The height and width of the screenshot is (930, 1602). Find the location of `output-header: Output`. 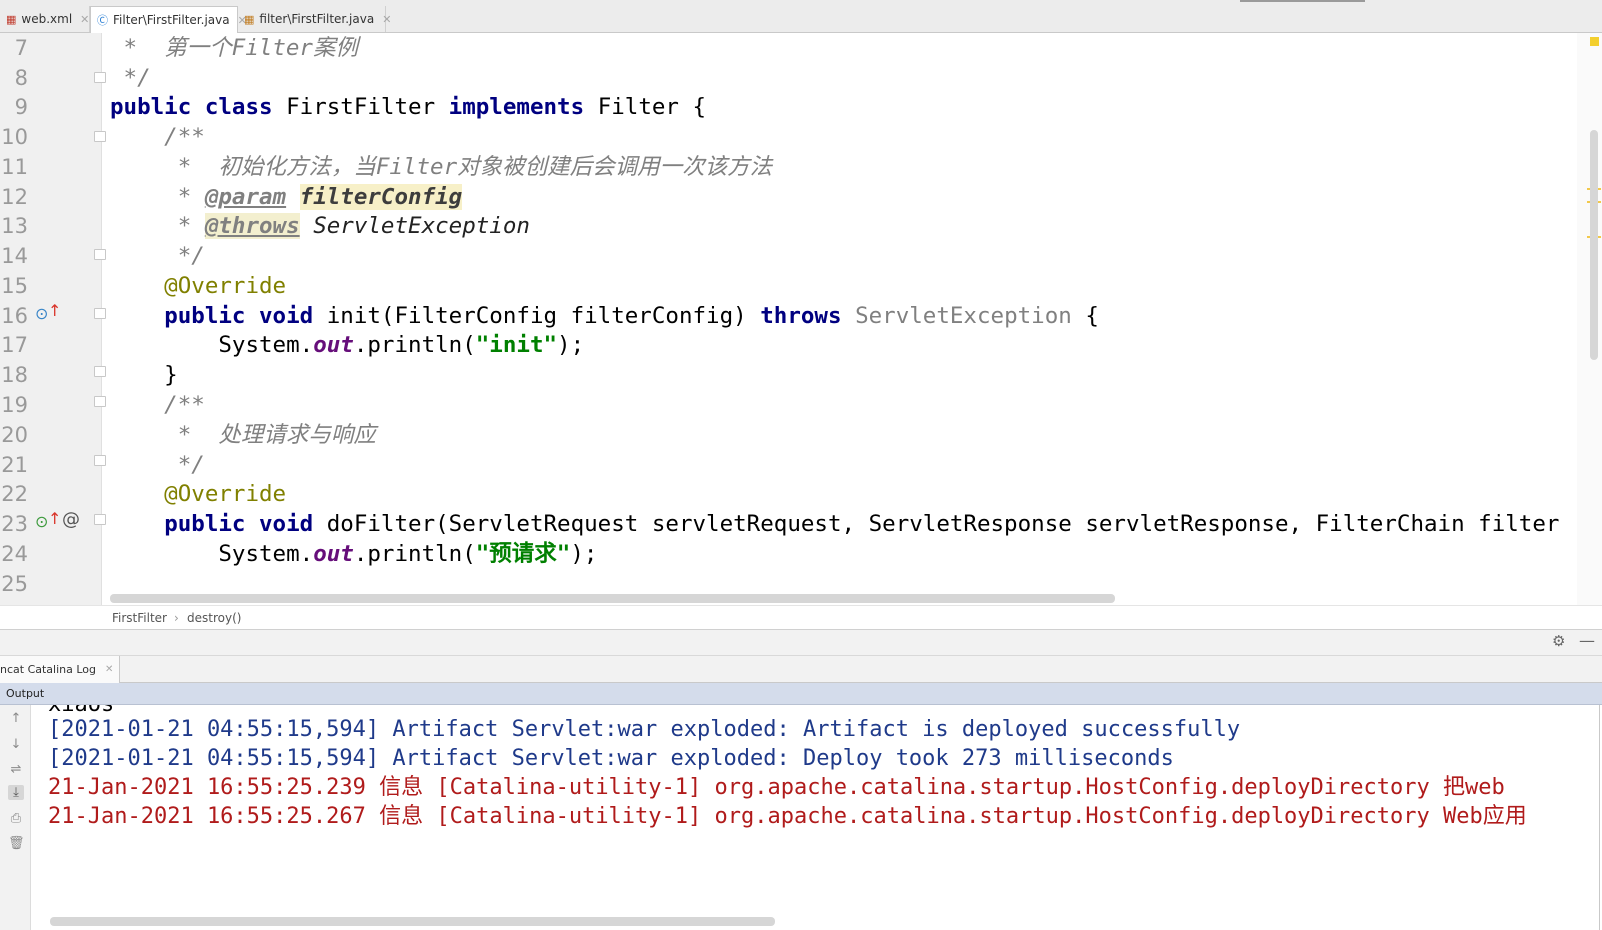

output-header: Output is located at coordinates (801, 694).